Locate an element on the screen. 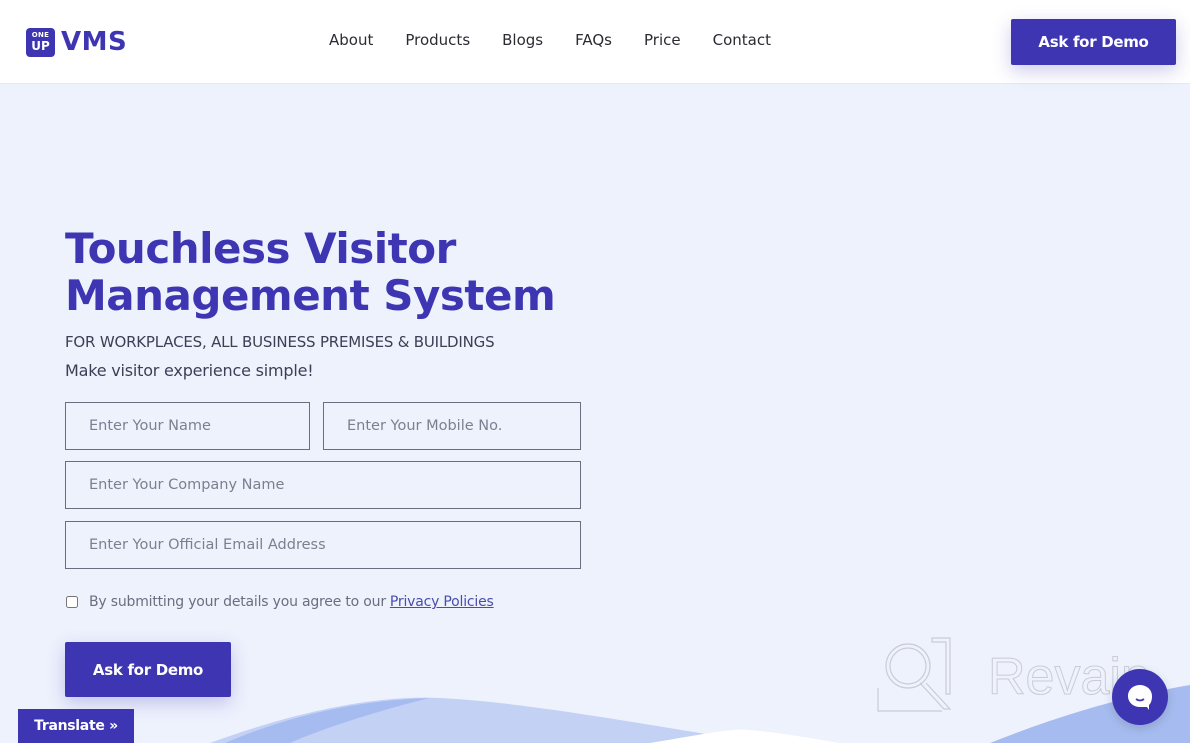 This screenshot has width=1190, height=743. nav-contact: Contact is located at coordinates (742, 40).